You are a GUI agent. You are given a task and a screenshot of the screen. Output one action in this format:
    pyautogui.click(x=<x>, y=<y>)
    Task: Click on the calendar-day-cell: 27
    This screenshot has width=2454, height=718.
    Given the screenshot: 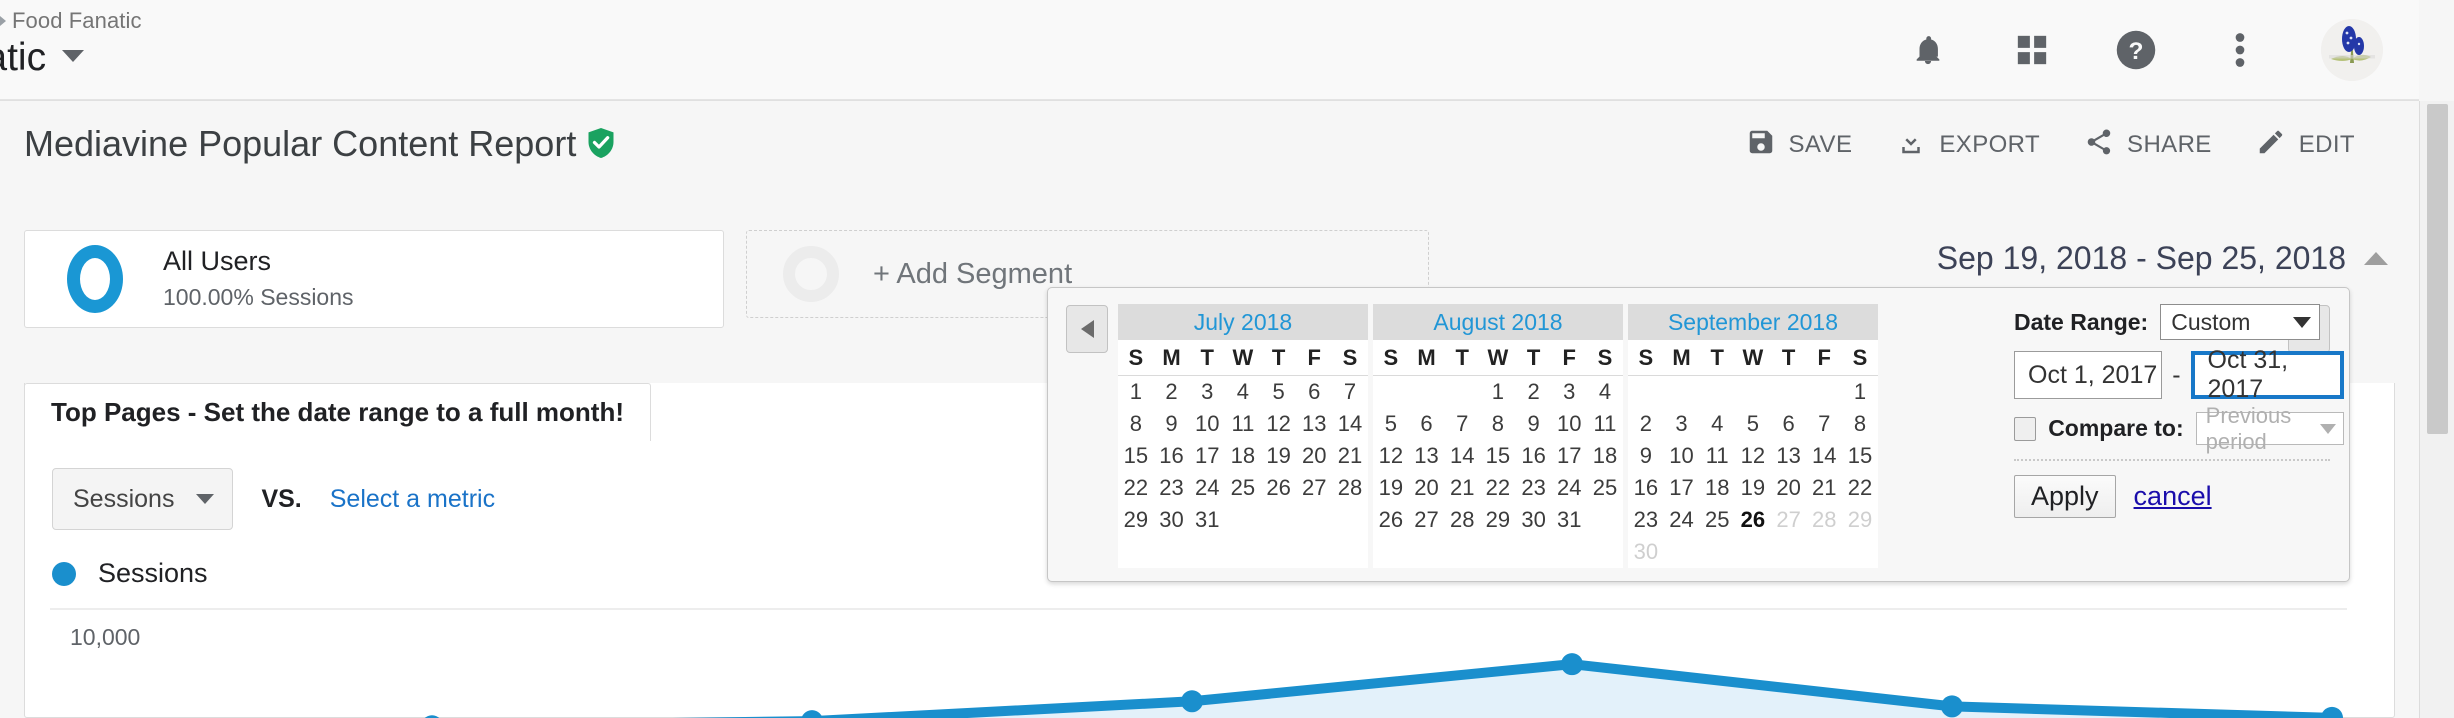 What is the action you would take?
    pyautogui.click(x=1314, y=488)
    